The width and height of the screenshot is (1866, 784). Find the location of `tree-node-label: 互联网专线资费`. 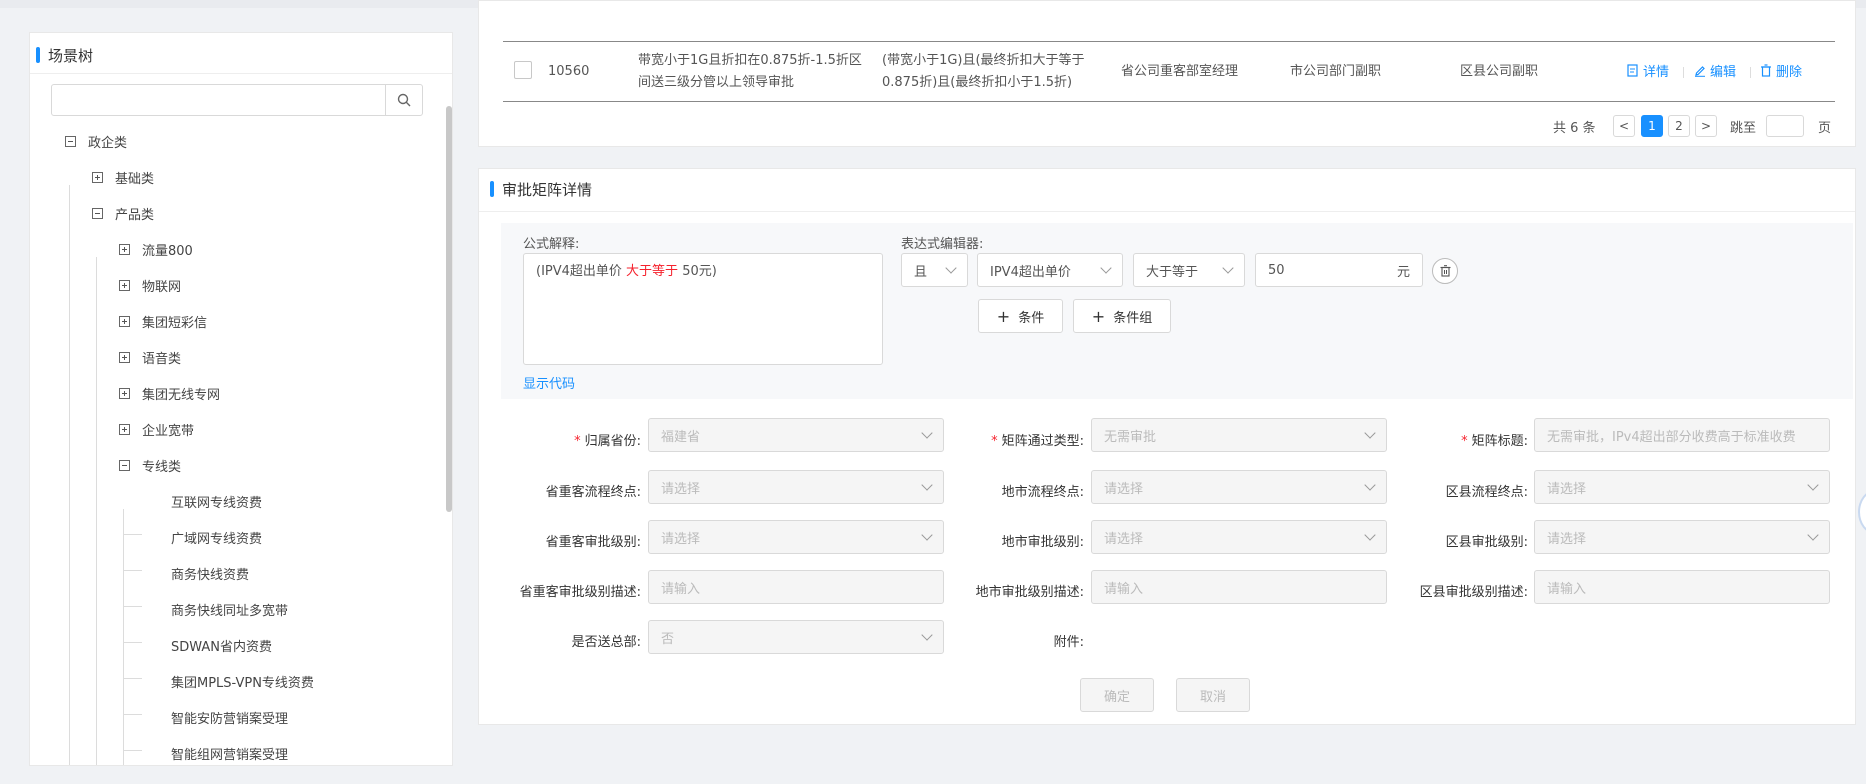

tree-node-label: 互联网专线资费 is located at coordinates (217, 503).